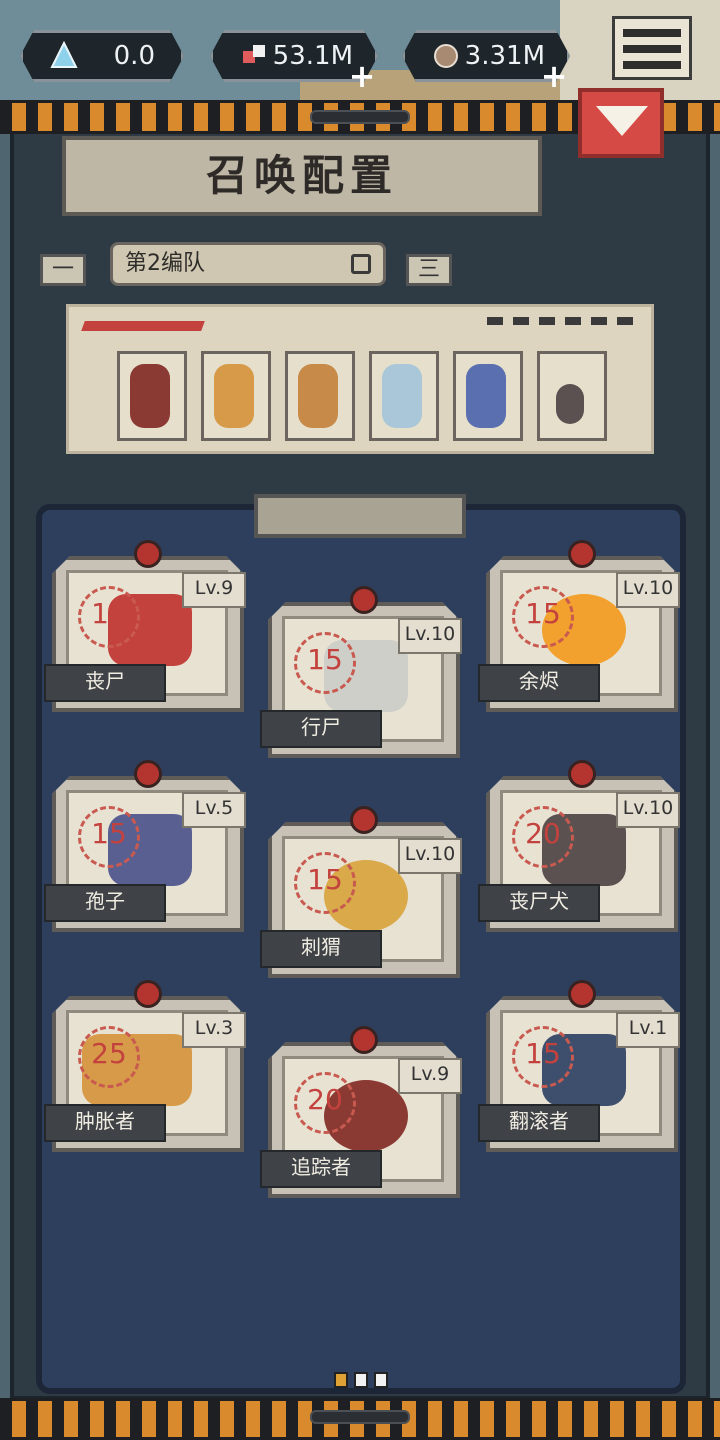 The width and height of the screenshot is (720, 1440). What do you see at coordinates (652, 48) in the screenshot?
I see `menu-button` at bounding box center [652, 48].